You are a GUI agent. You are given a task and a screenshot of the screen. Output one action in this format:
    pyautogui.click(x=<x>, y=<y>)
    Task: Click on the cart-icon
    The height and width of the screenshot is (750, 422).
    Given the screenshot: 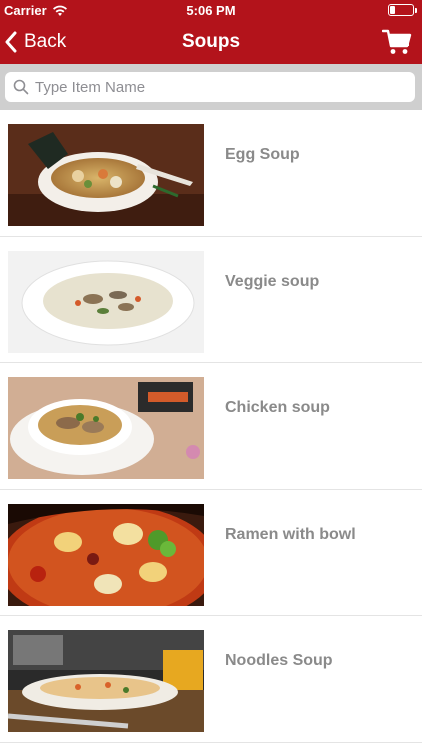 What is the action you would take?
    pyautogui.click(x=396, y=41)
    